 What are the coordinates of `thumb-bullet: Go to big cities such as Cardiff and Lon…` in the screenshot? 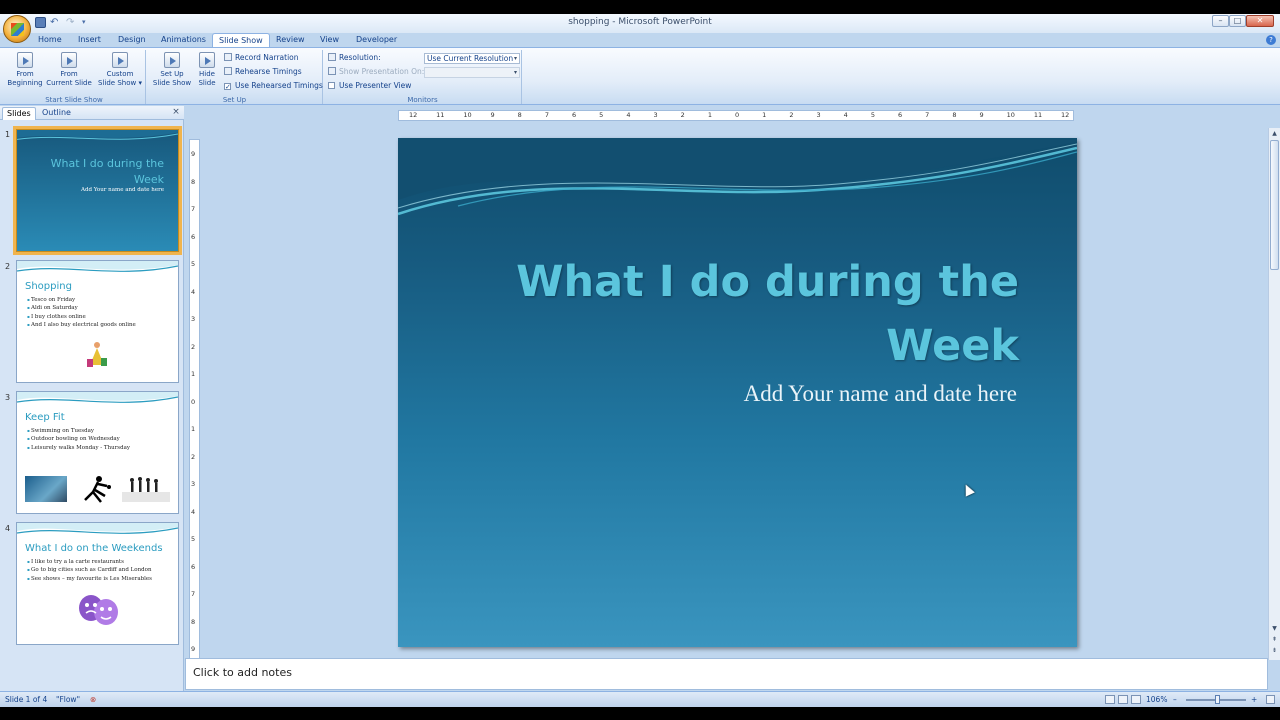 It's located at (89, 570).